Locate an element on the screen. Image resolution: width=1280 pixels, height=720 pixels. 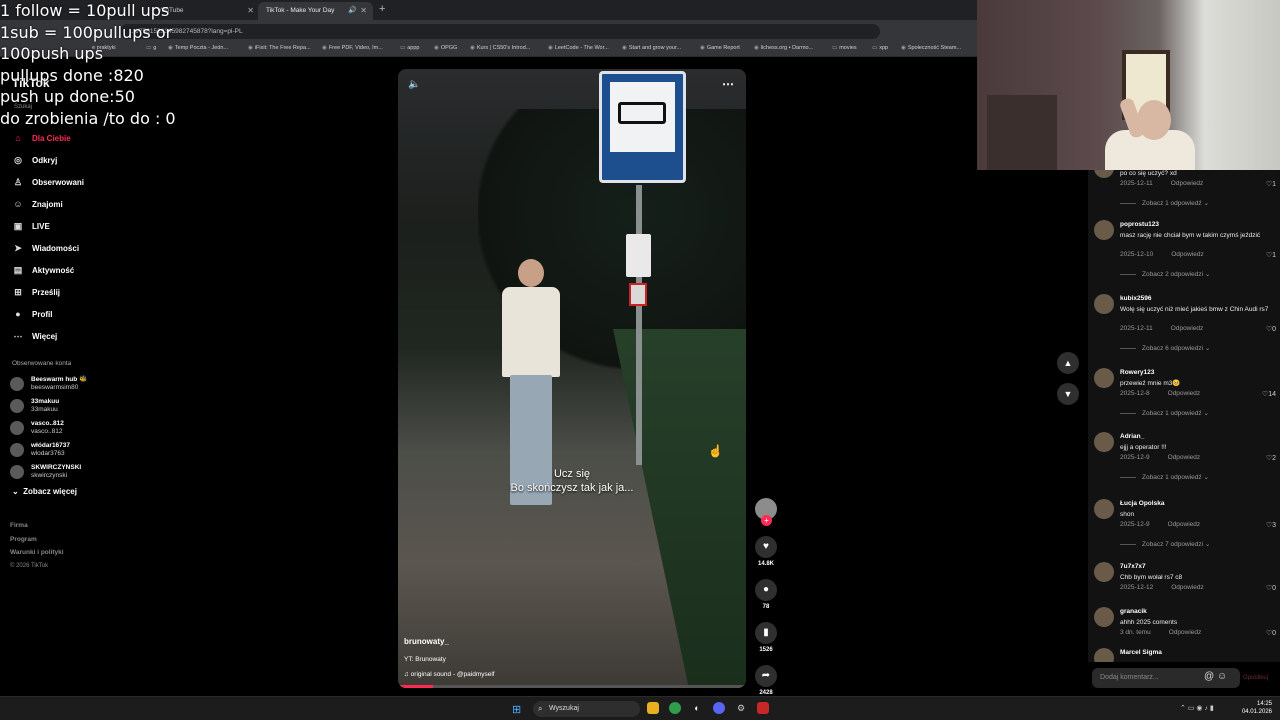
comment-user: 7u7x7x7 is located at coordinates (1133, 566).